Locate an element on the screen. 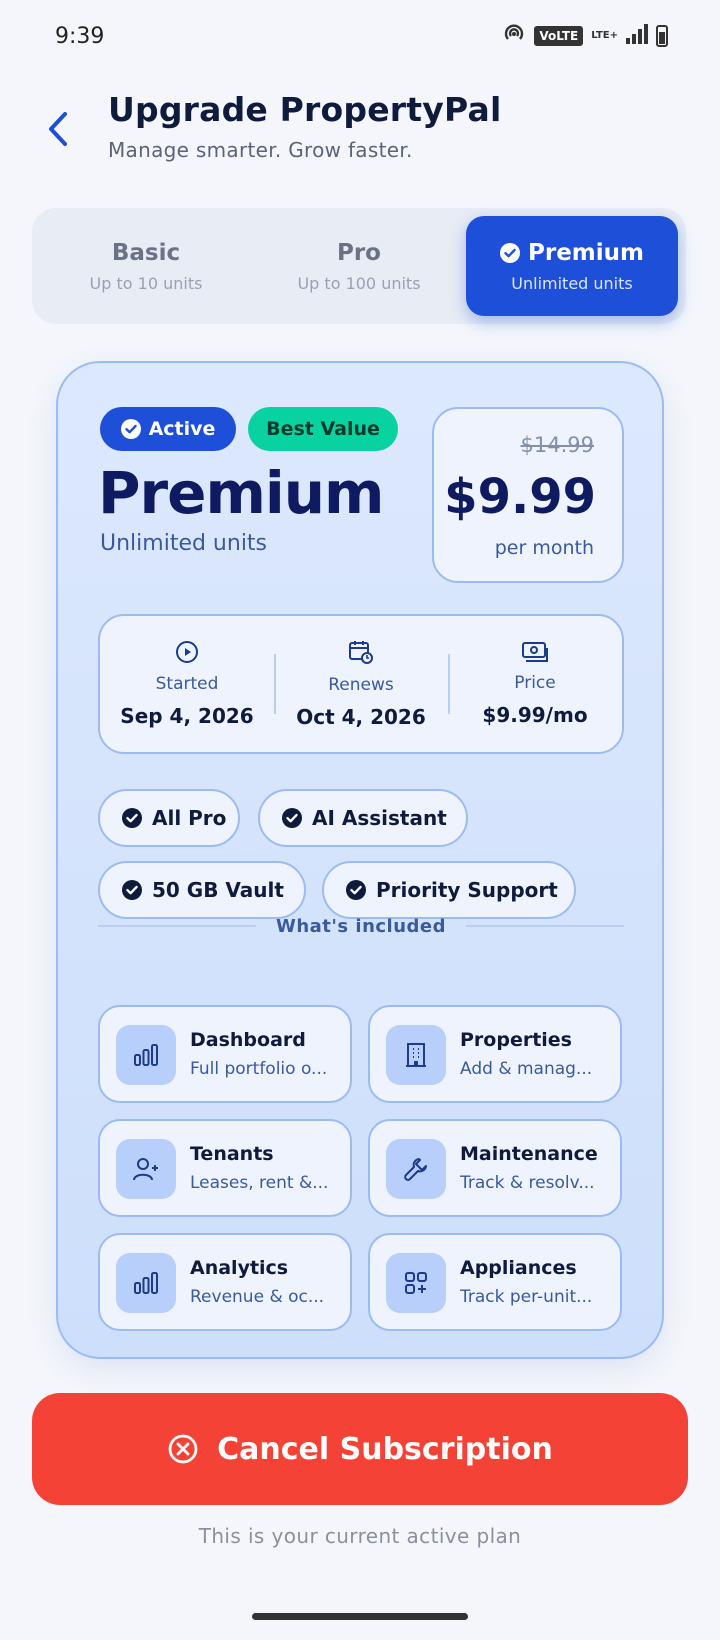 Image resolution: width=720 pixels, height=1640 pixels. feature-title: Dashboard is located at coordinates (248, 1040).